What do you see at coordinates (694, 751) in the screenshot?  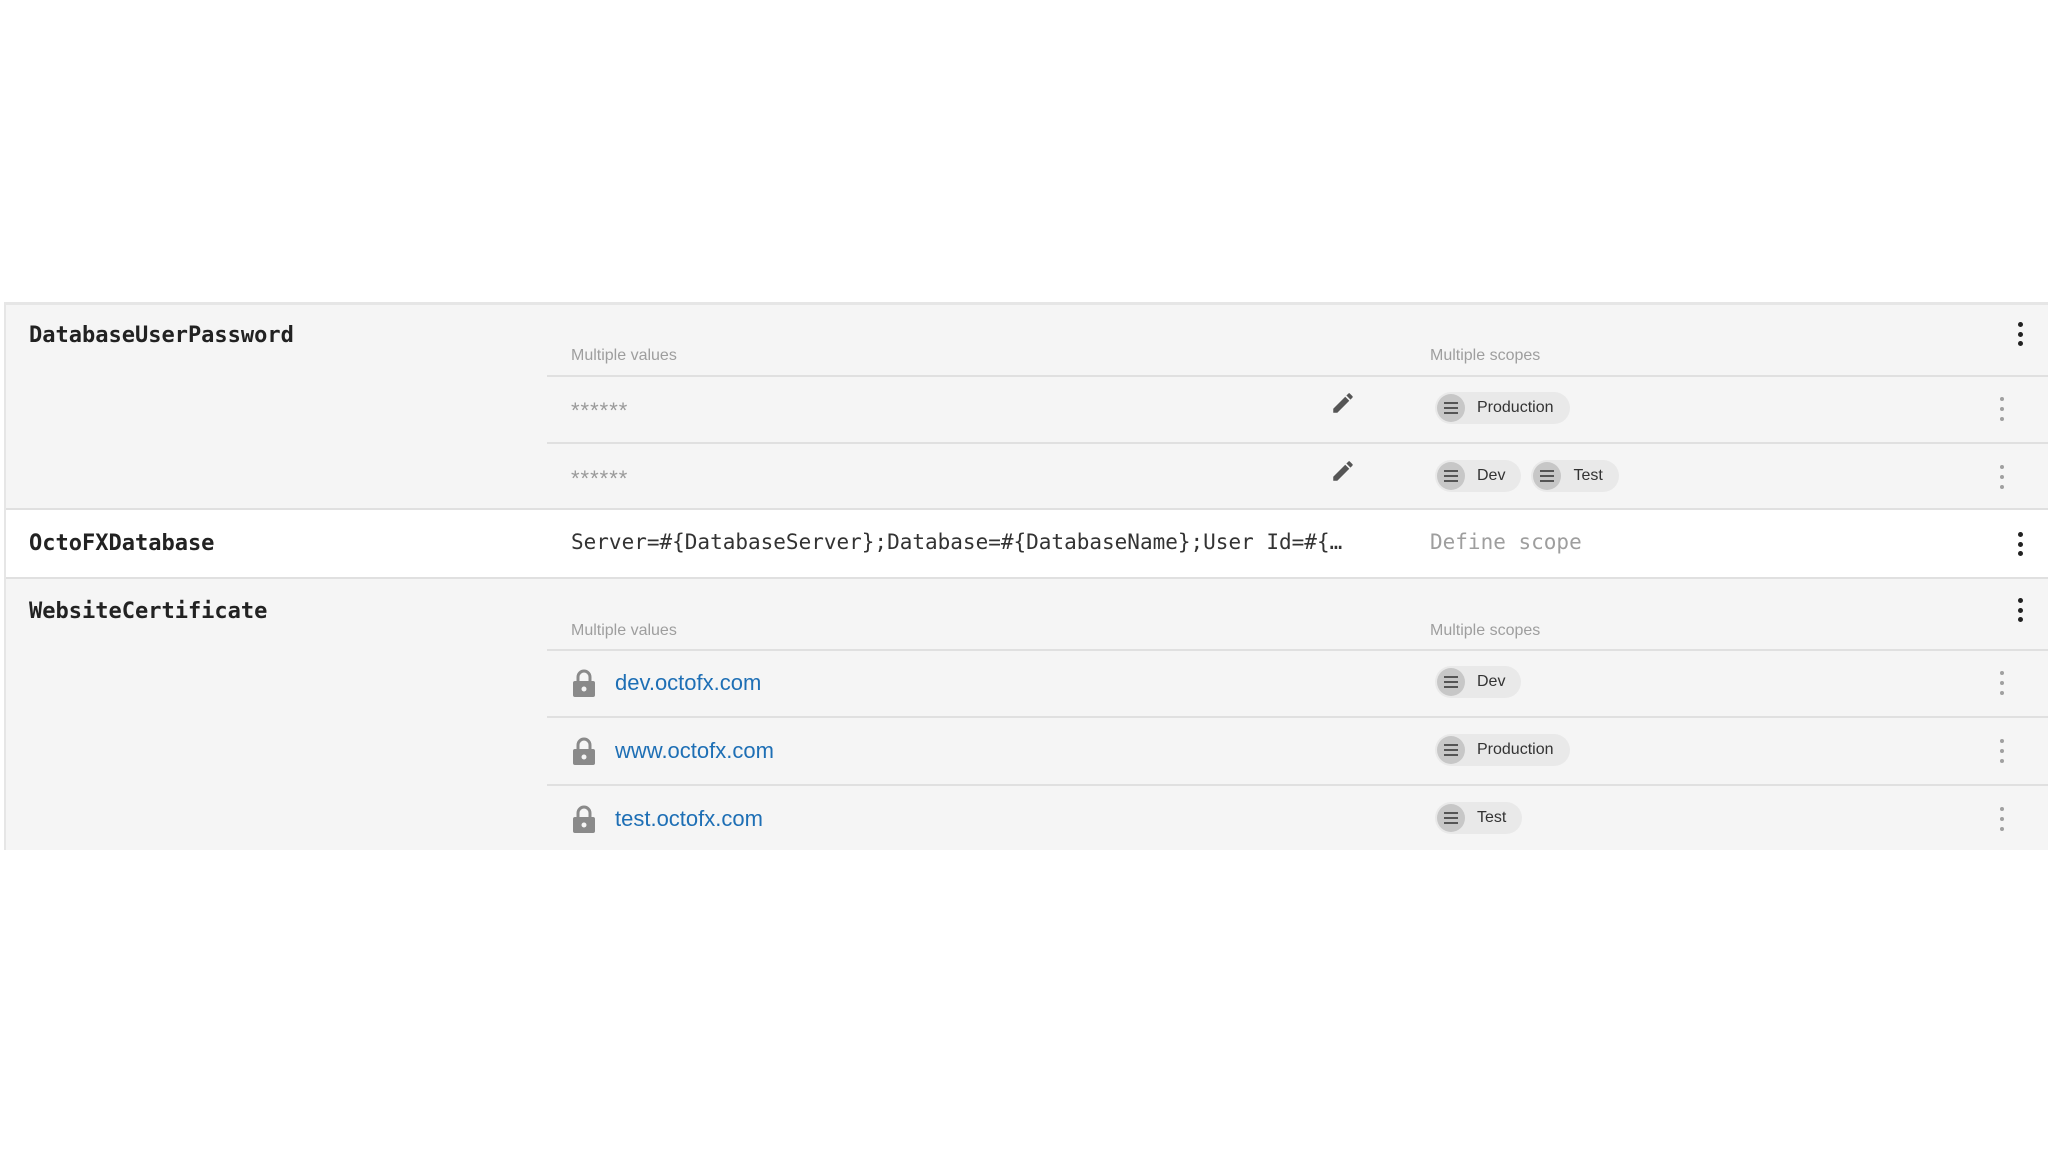 I see `certificate-link: www.octofx.com` at bounding box center [694, 751].